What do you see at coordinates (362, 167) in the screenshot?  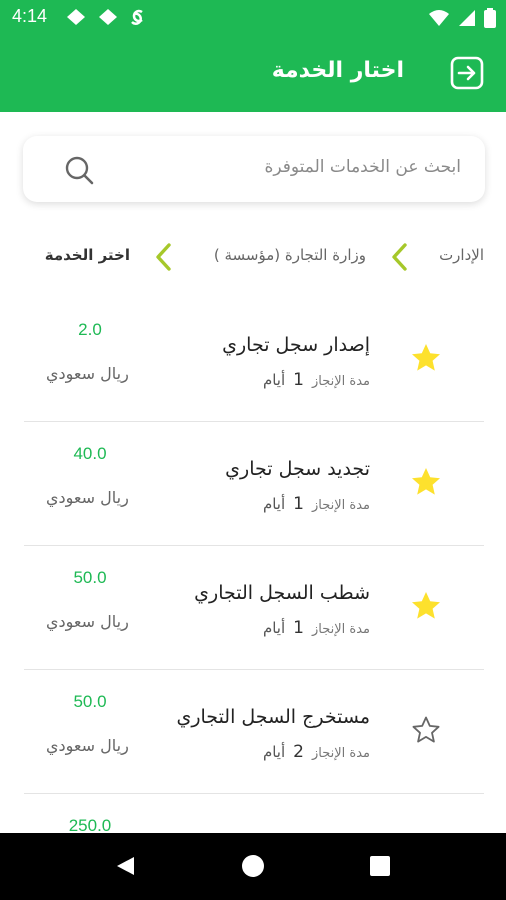 I see `search-placeholder: ابحث عن الخدمات المتوفرة` at bounding box center [362, 167].